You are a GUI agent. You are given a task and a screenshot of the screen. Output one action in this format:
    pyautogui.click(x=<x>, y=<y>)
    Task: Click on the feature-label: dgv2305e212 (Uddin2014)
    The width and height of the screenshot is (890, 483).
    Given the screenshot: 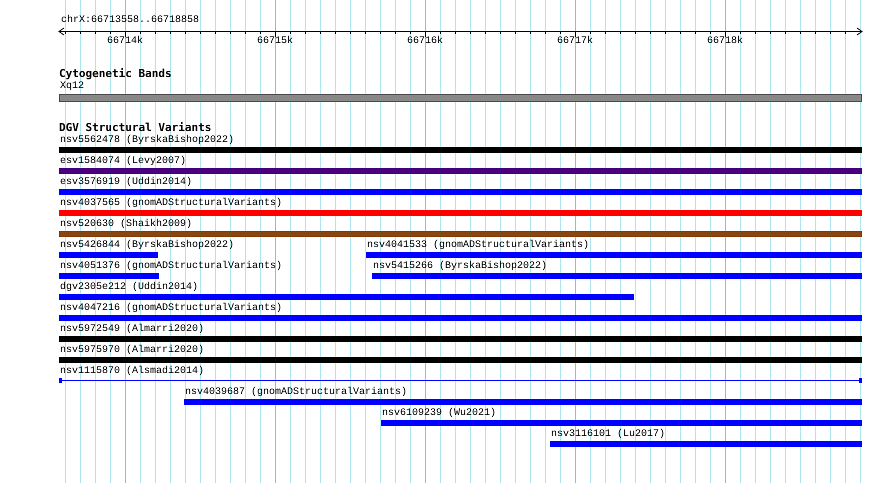 What is the action you would take?
    pyautogui.click(x=129, y=287)
    